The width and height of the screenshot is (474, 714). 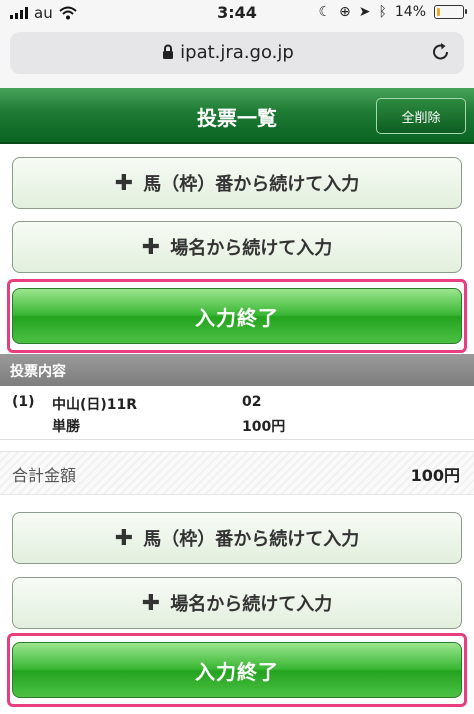 I want to click on bet-type: 単勝, so click(x=66, y=427).